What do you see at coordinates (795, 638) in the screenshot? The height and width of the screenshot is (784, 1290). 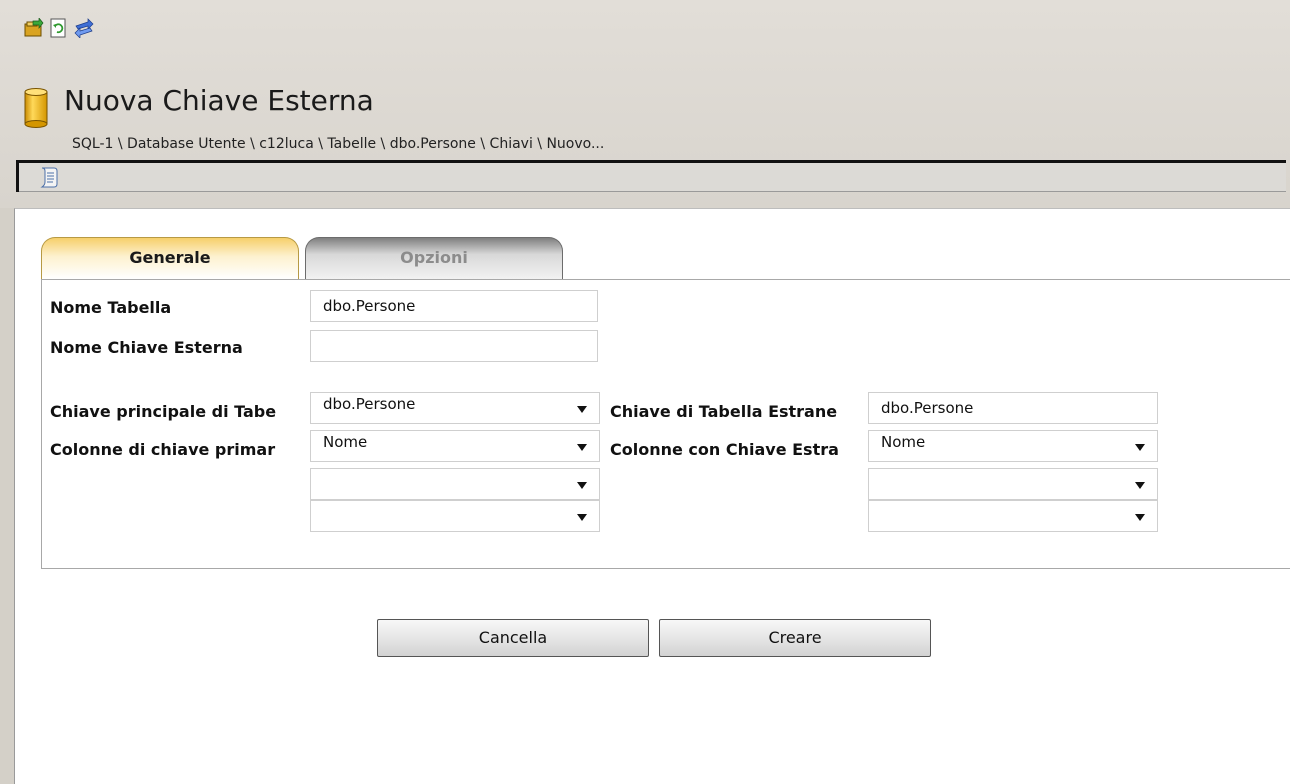 I see `create-button: Creare` at bounding box center [795, 638].